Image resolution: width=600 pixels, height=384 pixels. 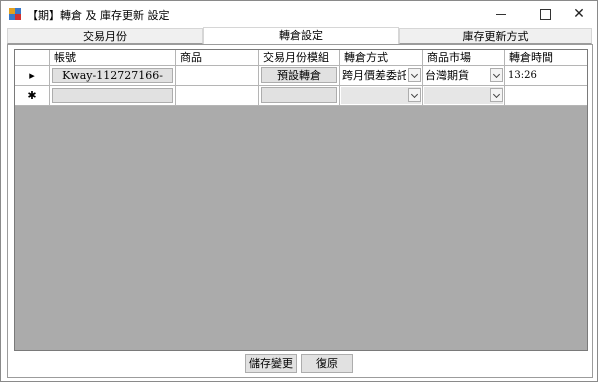 I want to click on tab-inventory-update: 庫存更新方式, so click(x=495, y=36).